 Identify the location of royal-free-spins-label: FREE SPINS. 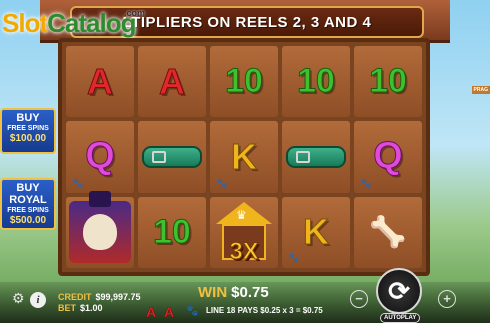
(28, 210).